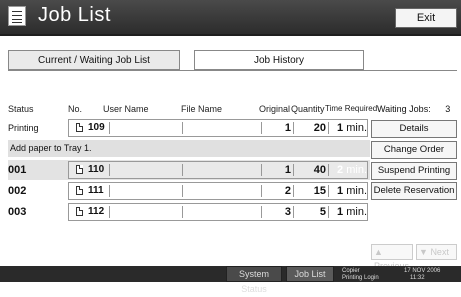 This screenshot has height=297, width=461. I want to click on tab-current-waiting: Current / Waiting Job List, so click(94, 60).